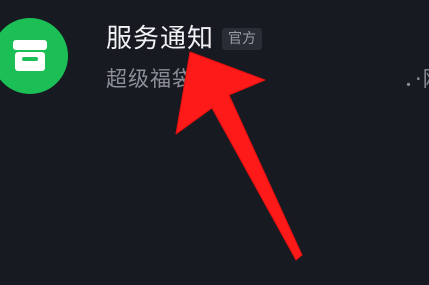 The width and height of the screenshot is (429, 285). I want to click on chat-name: 服务通知, so click(160, 39).